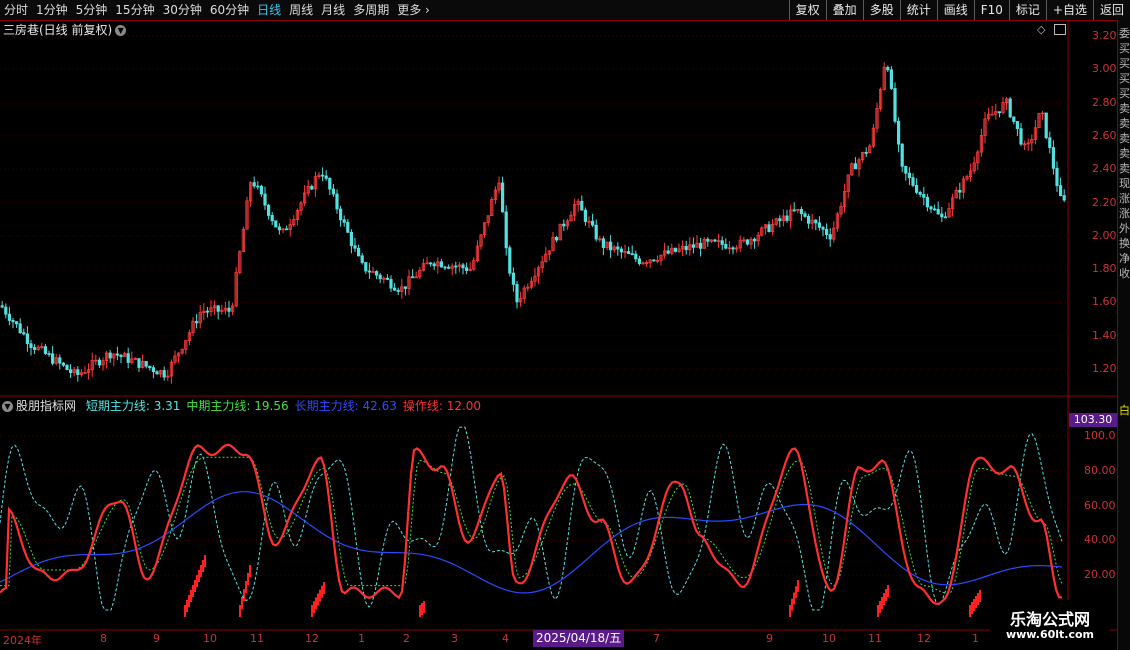  Describe the element at coordinates (1041, 29) in the screenshot. I see `diamond-icon: ◇` at that location.